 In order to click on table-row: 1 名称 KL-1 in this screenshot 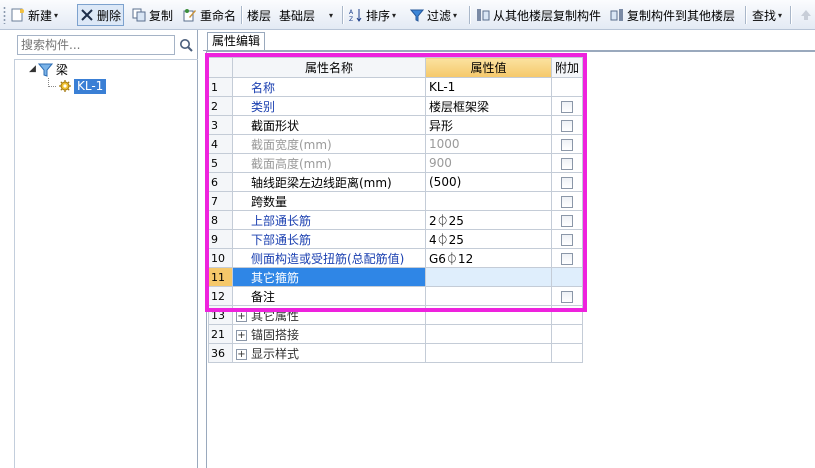, I will do `click(396, 87)`.